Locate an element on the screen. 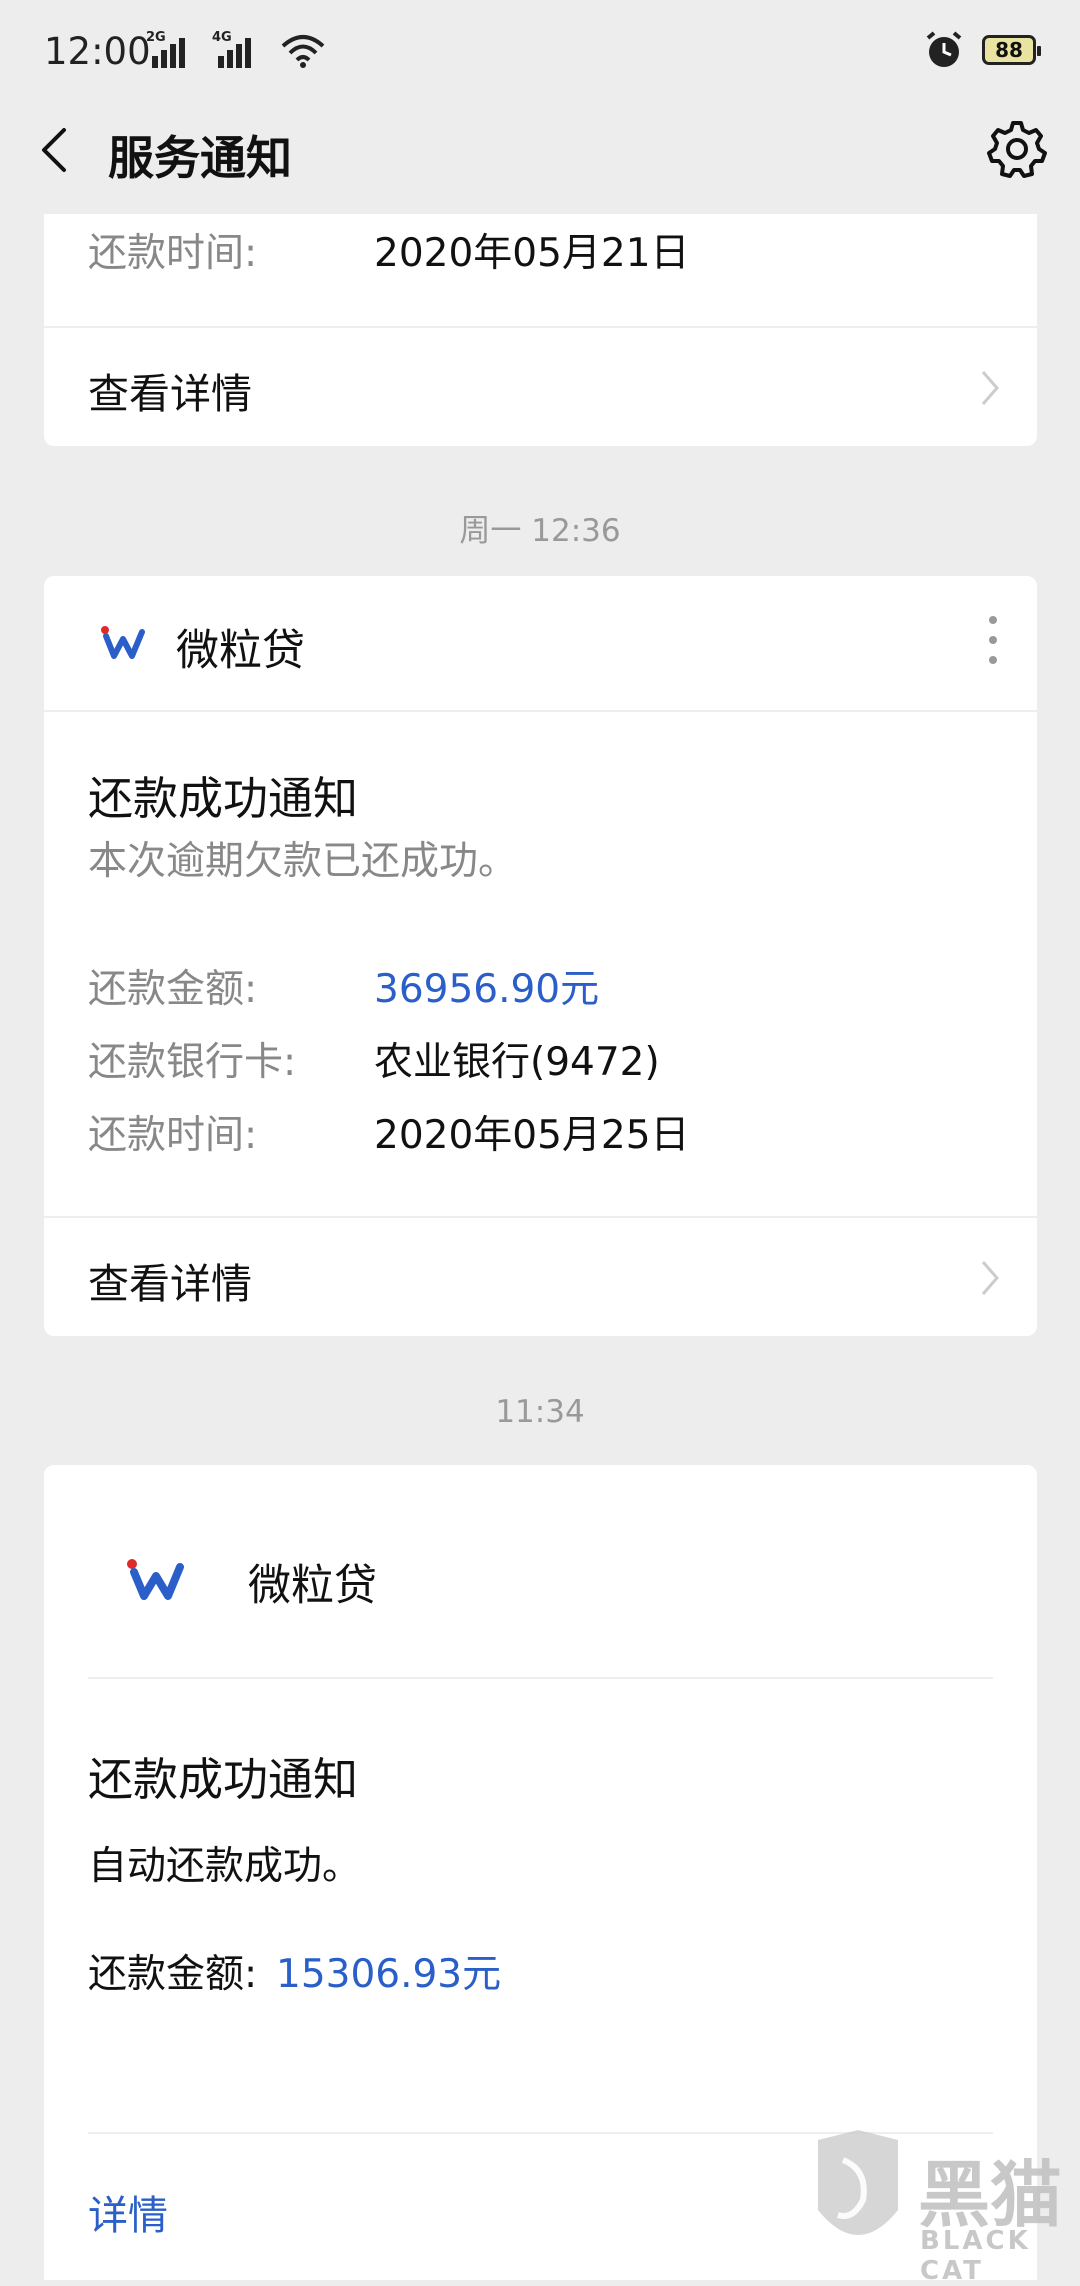 The width and height of the screenshot is (1080, 2286). alarm-icon is located at coordinates (944, 49).